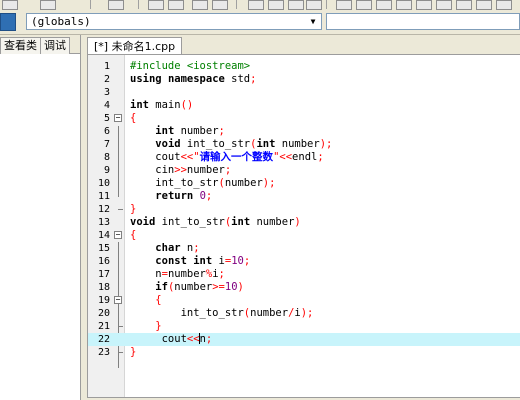  What do you see at coordinates (304, 235) in the screenshot?
I see `code-line: 14−{` at bounding box center [304, 235].